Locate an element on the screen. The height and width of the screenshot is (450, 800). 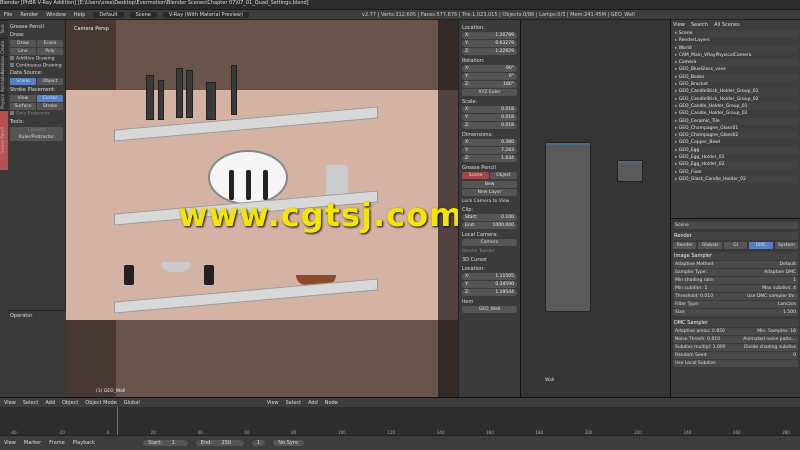
scene-field: Scene is located at coordinates (735, 225).